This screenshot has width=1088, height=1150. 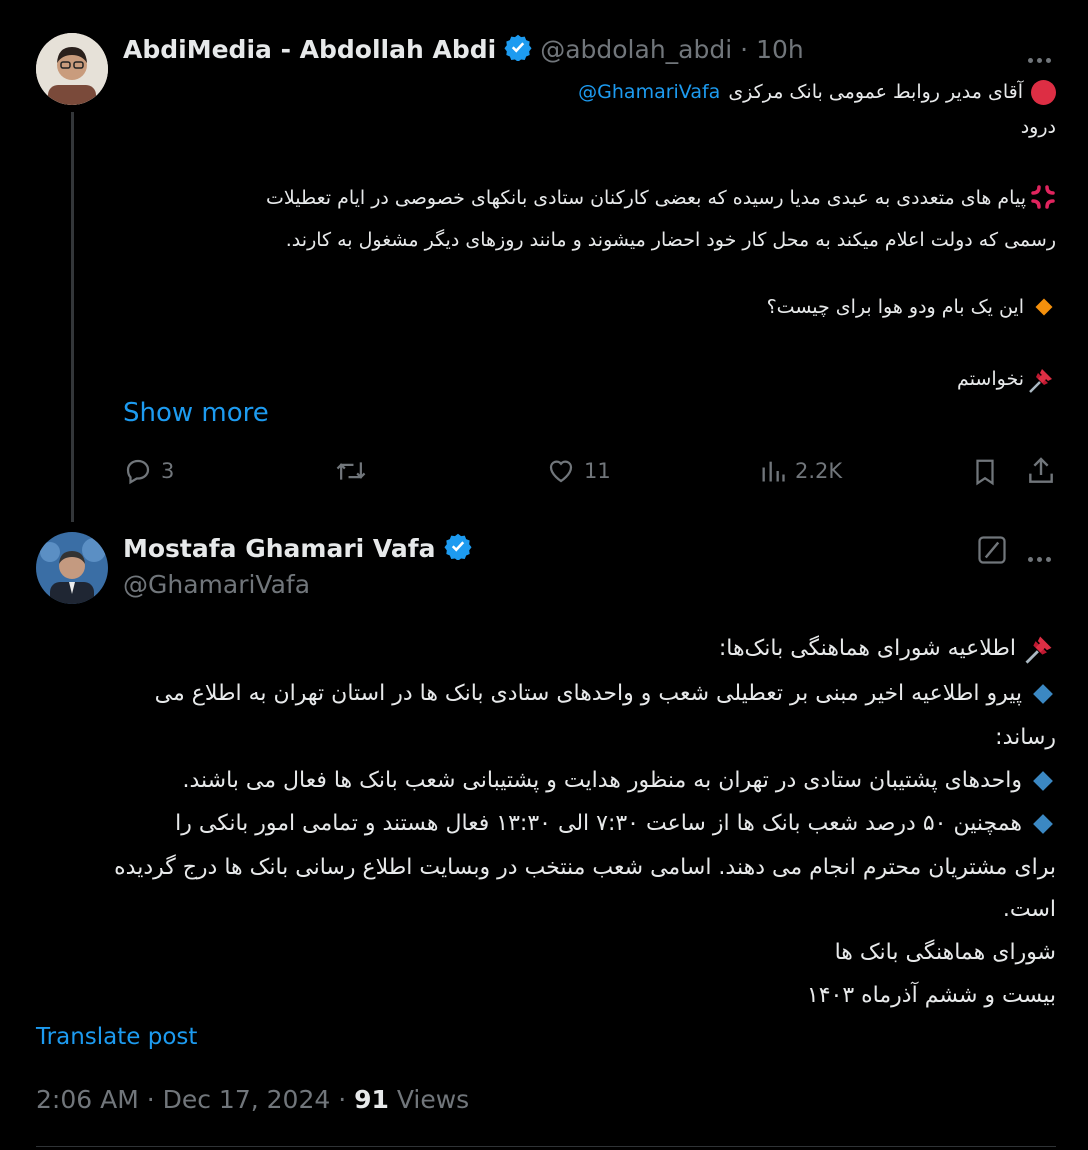 What do you see at coordinates (773, 471) in the screenshot?
I see `analytics-icon` at bounding box center [773, 471].